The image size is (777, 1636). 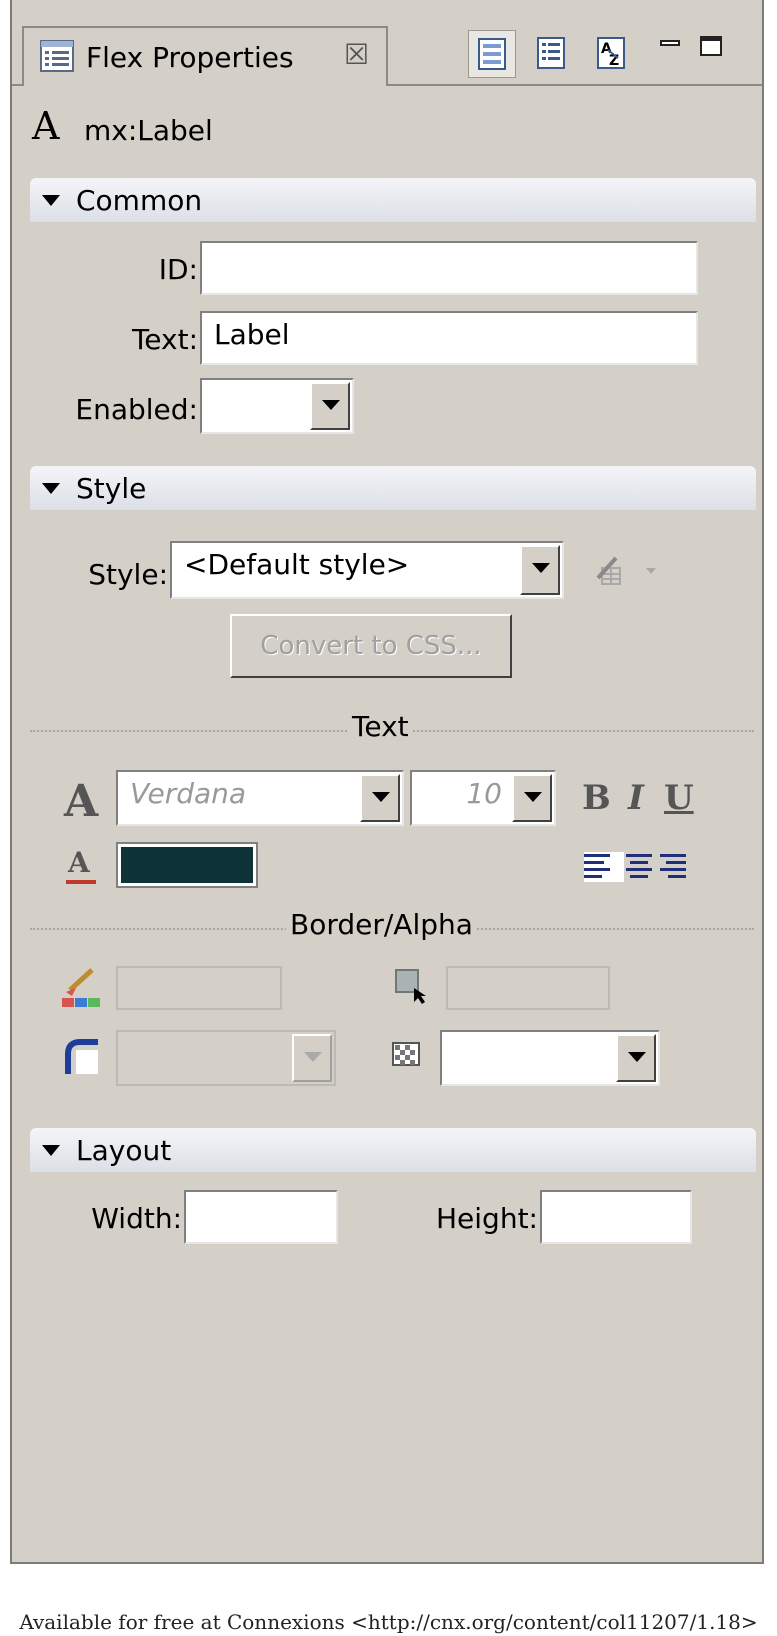 What do you see at coordinates (57, 58) in the screenshot?
I see `properties-view-icon` at bounding box center [57, 58].